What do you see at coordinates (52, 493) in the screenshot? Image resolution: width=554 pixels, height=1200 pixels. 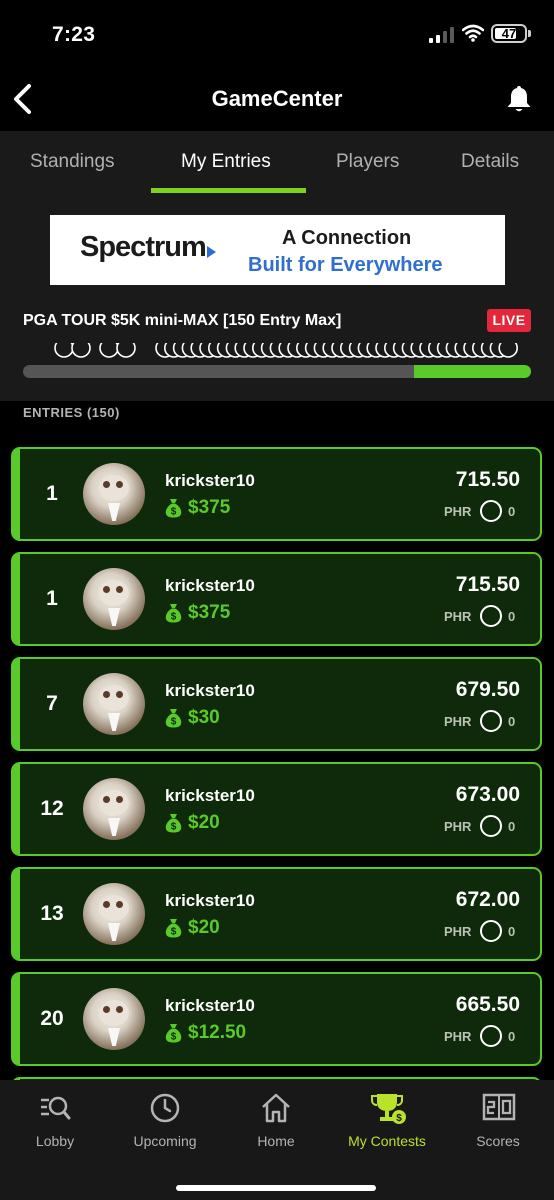 I see `entry-rank: 1` at bounding box center [52, 493].